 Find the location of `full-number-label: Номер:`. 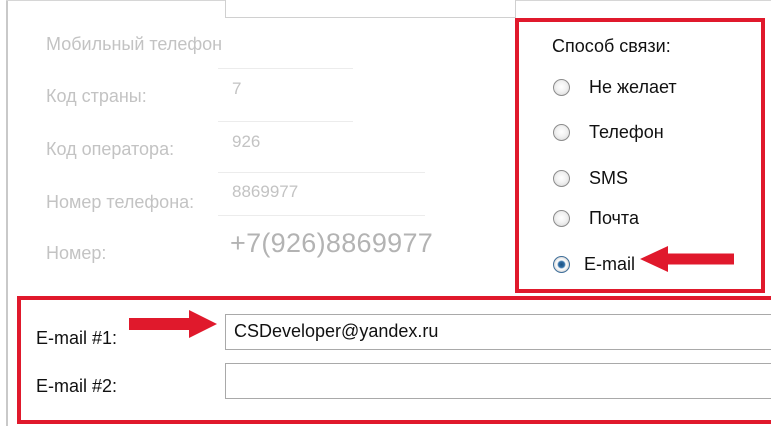

full-number-label: Номер: is located at coordinates (76, 253).